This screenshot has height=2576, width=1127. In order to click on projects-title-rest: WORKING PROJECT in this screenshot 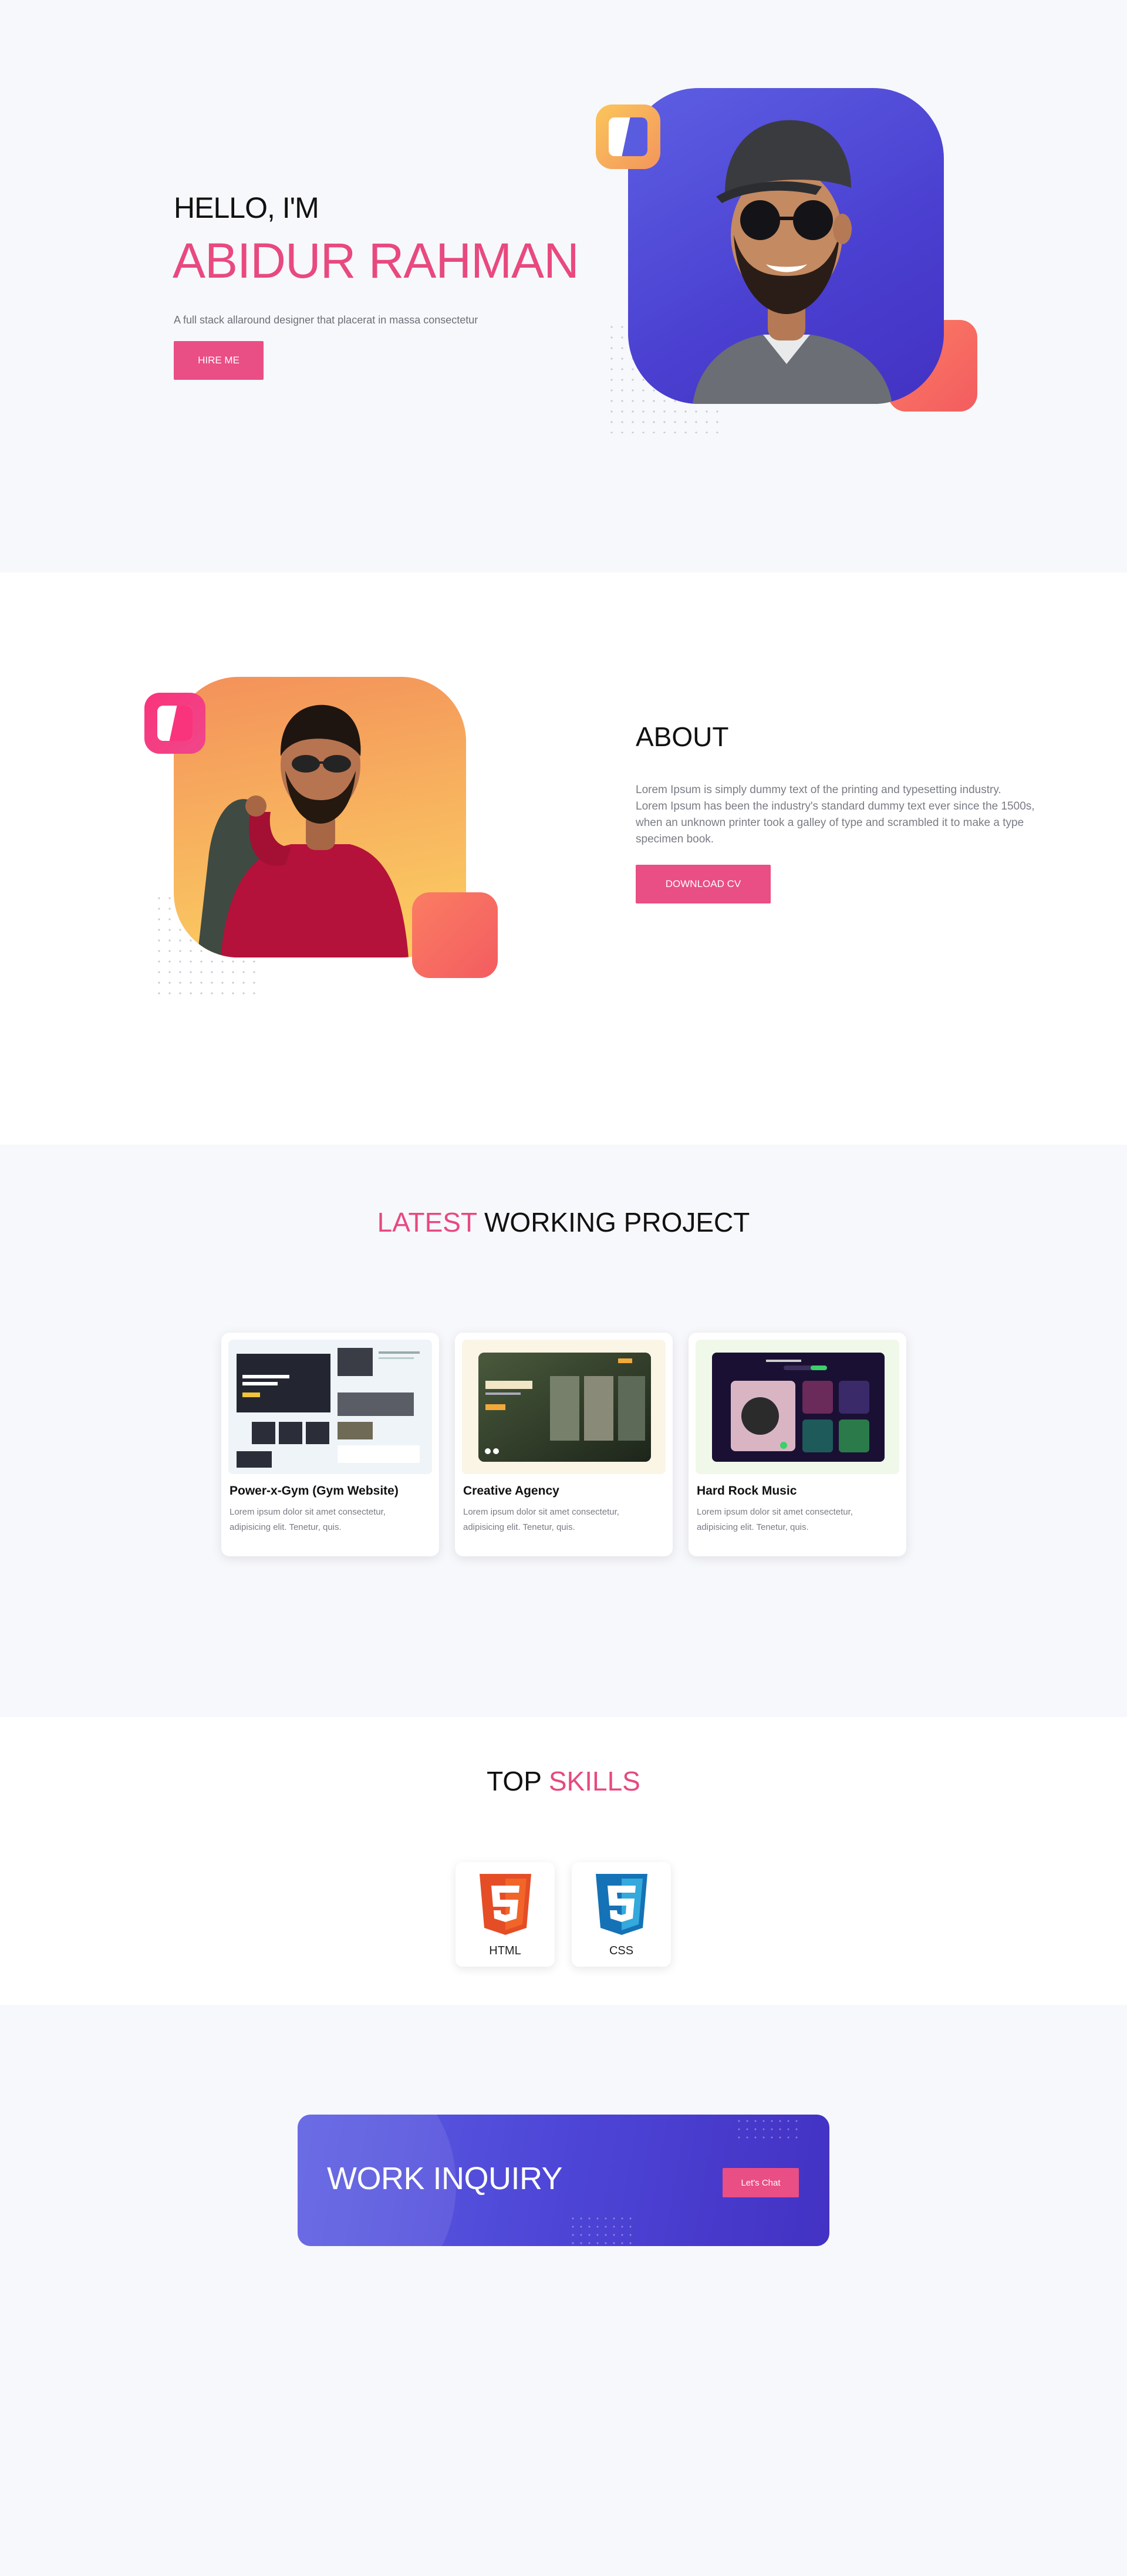, I will do `click(614, 1222)`.